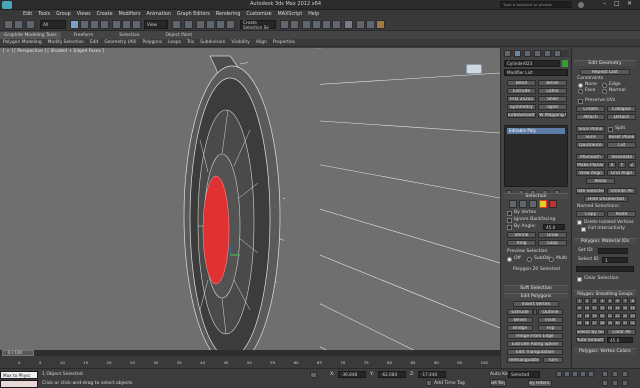  What do you see at coordinates (313, 375) in the screenshot?
I see `lock-selection-icon` at bounding box center [313, 375].